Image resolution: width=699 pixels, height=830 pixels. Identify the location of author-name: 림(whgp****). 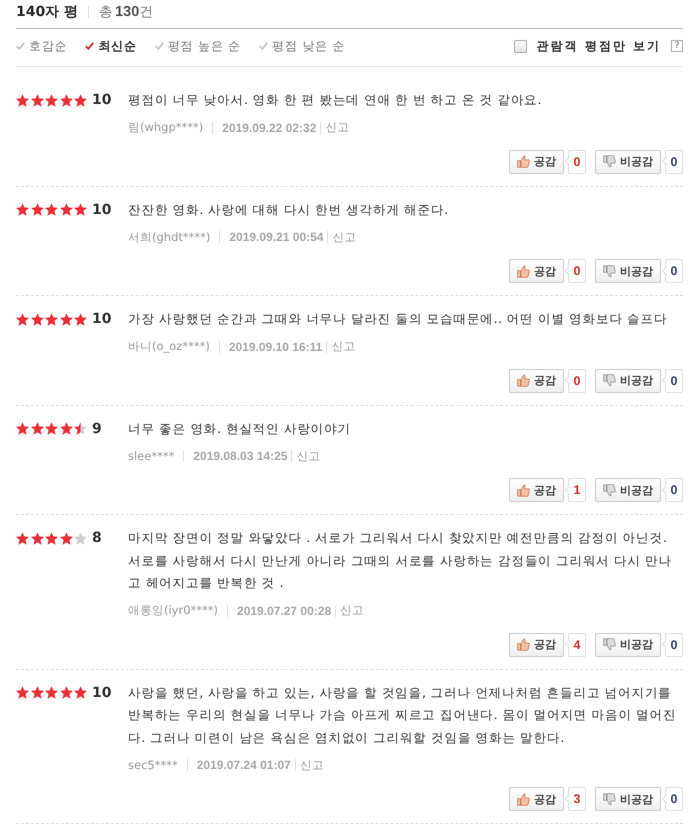
(166, 127).